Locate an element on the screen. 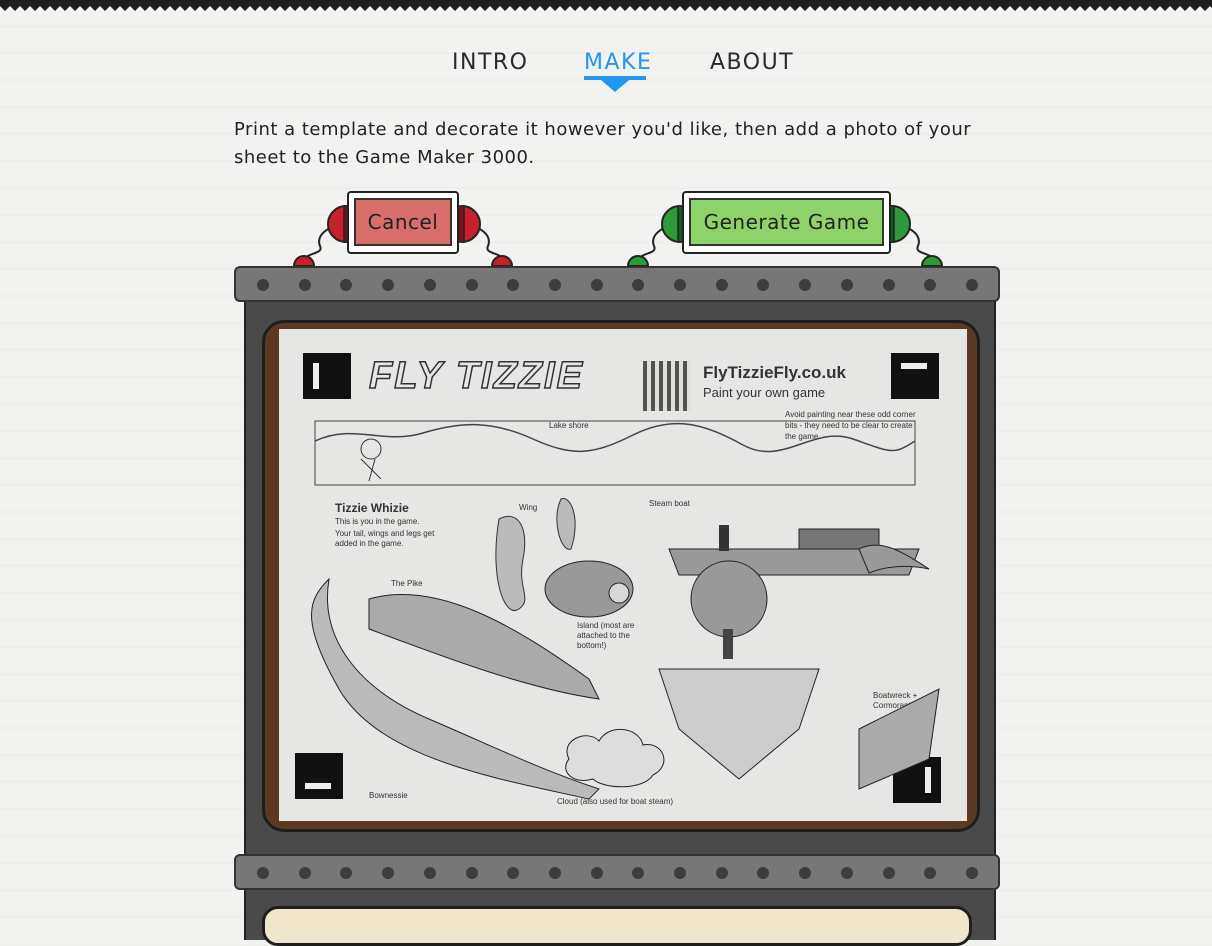 The width and height of the screenshot is (1212, 946). nav-about: ABOUT is located at coordinates (752, 62).